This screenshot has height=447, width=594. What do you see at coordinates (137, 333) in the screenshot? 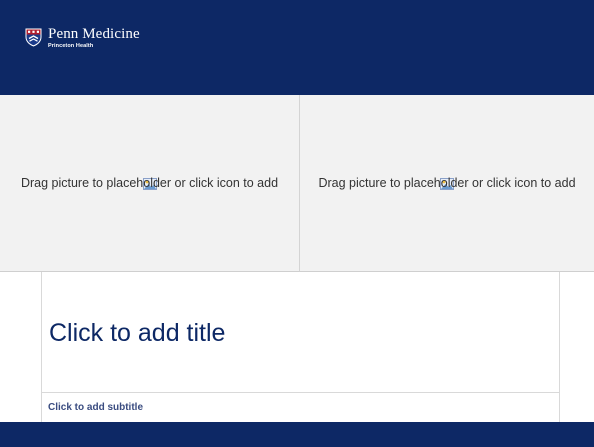
I see `title-placeholder-text: Click to add title` at bounding box center [137, 333].